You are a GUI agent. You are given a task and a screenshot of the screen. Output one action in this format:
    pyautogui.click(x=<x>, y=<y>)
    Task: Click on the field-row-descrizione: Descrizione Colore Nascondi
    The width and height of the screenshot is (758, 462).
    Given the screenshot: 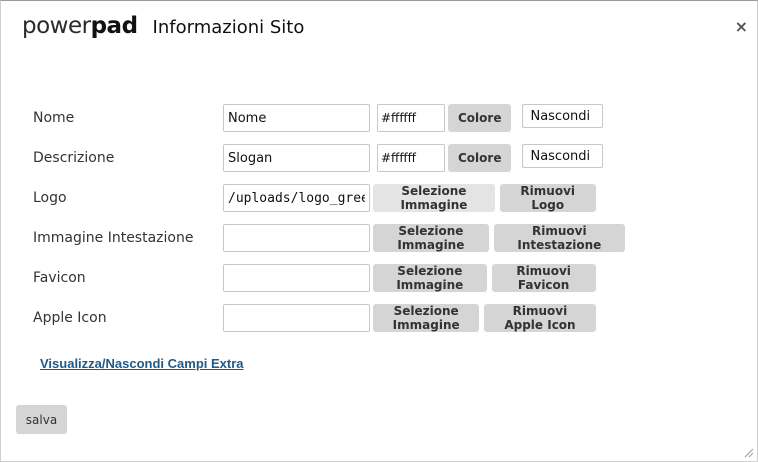 What is the action you would take?
    pyautogui.click(x=318, y=163)
    